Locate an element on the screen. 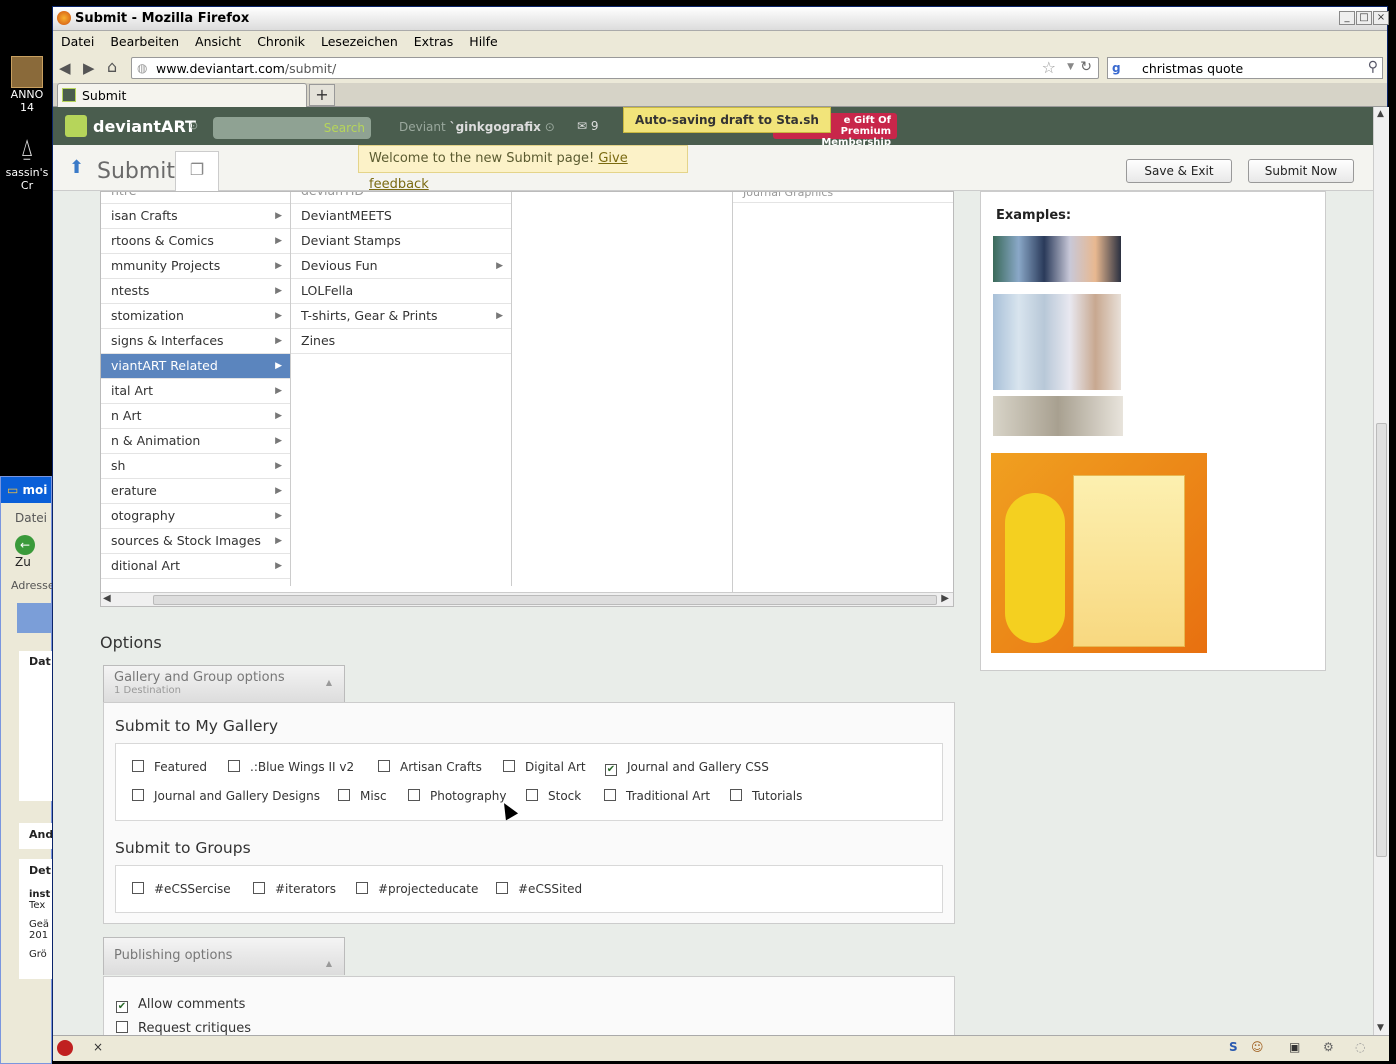 The image size is (1396, 1064). page-vertical-scrollbar: ▲ ▼ is located at coordinates (1381, 571).